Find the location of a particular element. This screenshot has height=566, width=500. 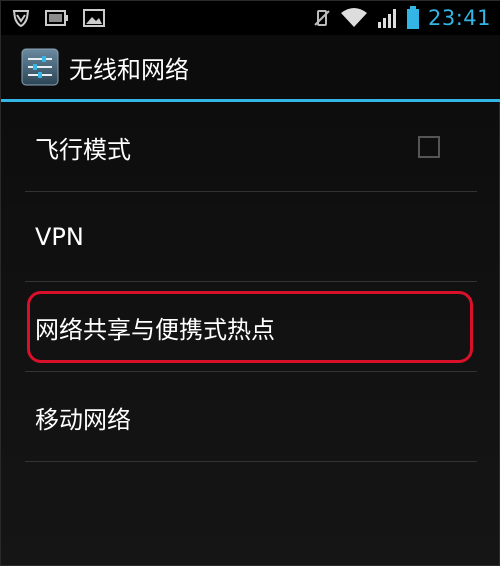

shield-icon is located at coordinates (21, 18).